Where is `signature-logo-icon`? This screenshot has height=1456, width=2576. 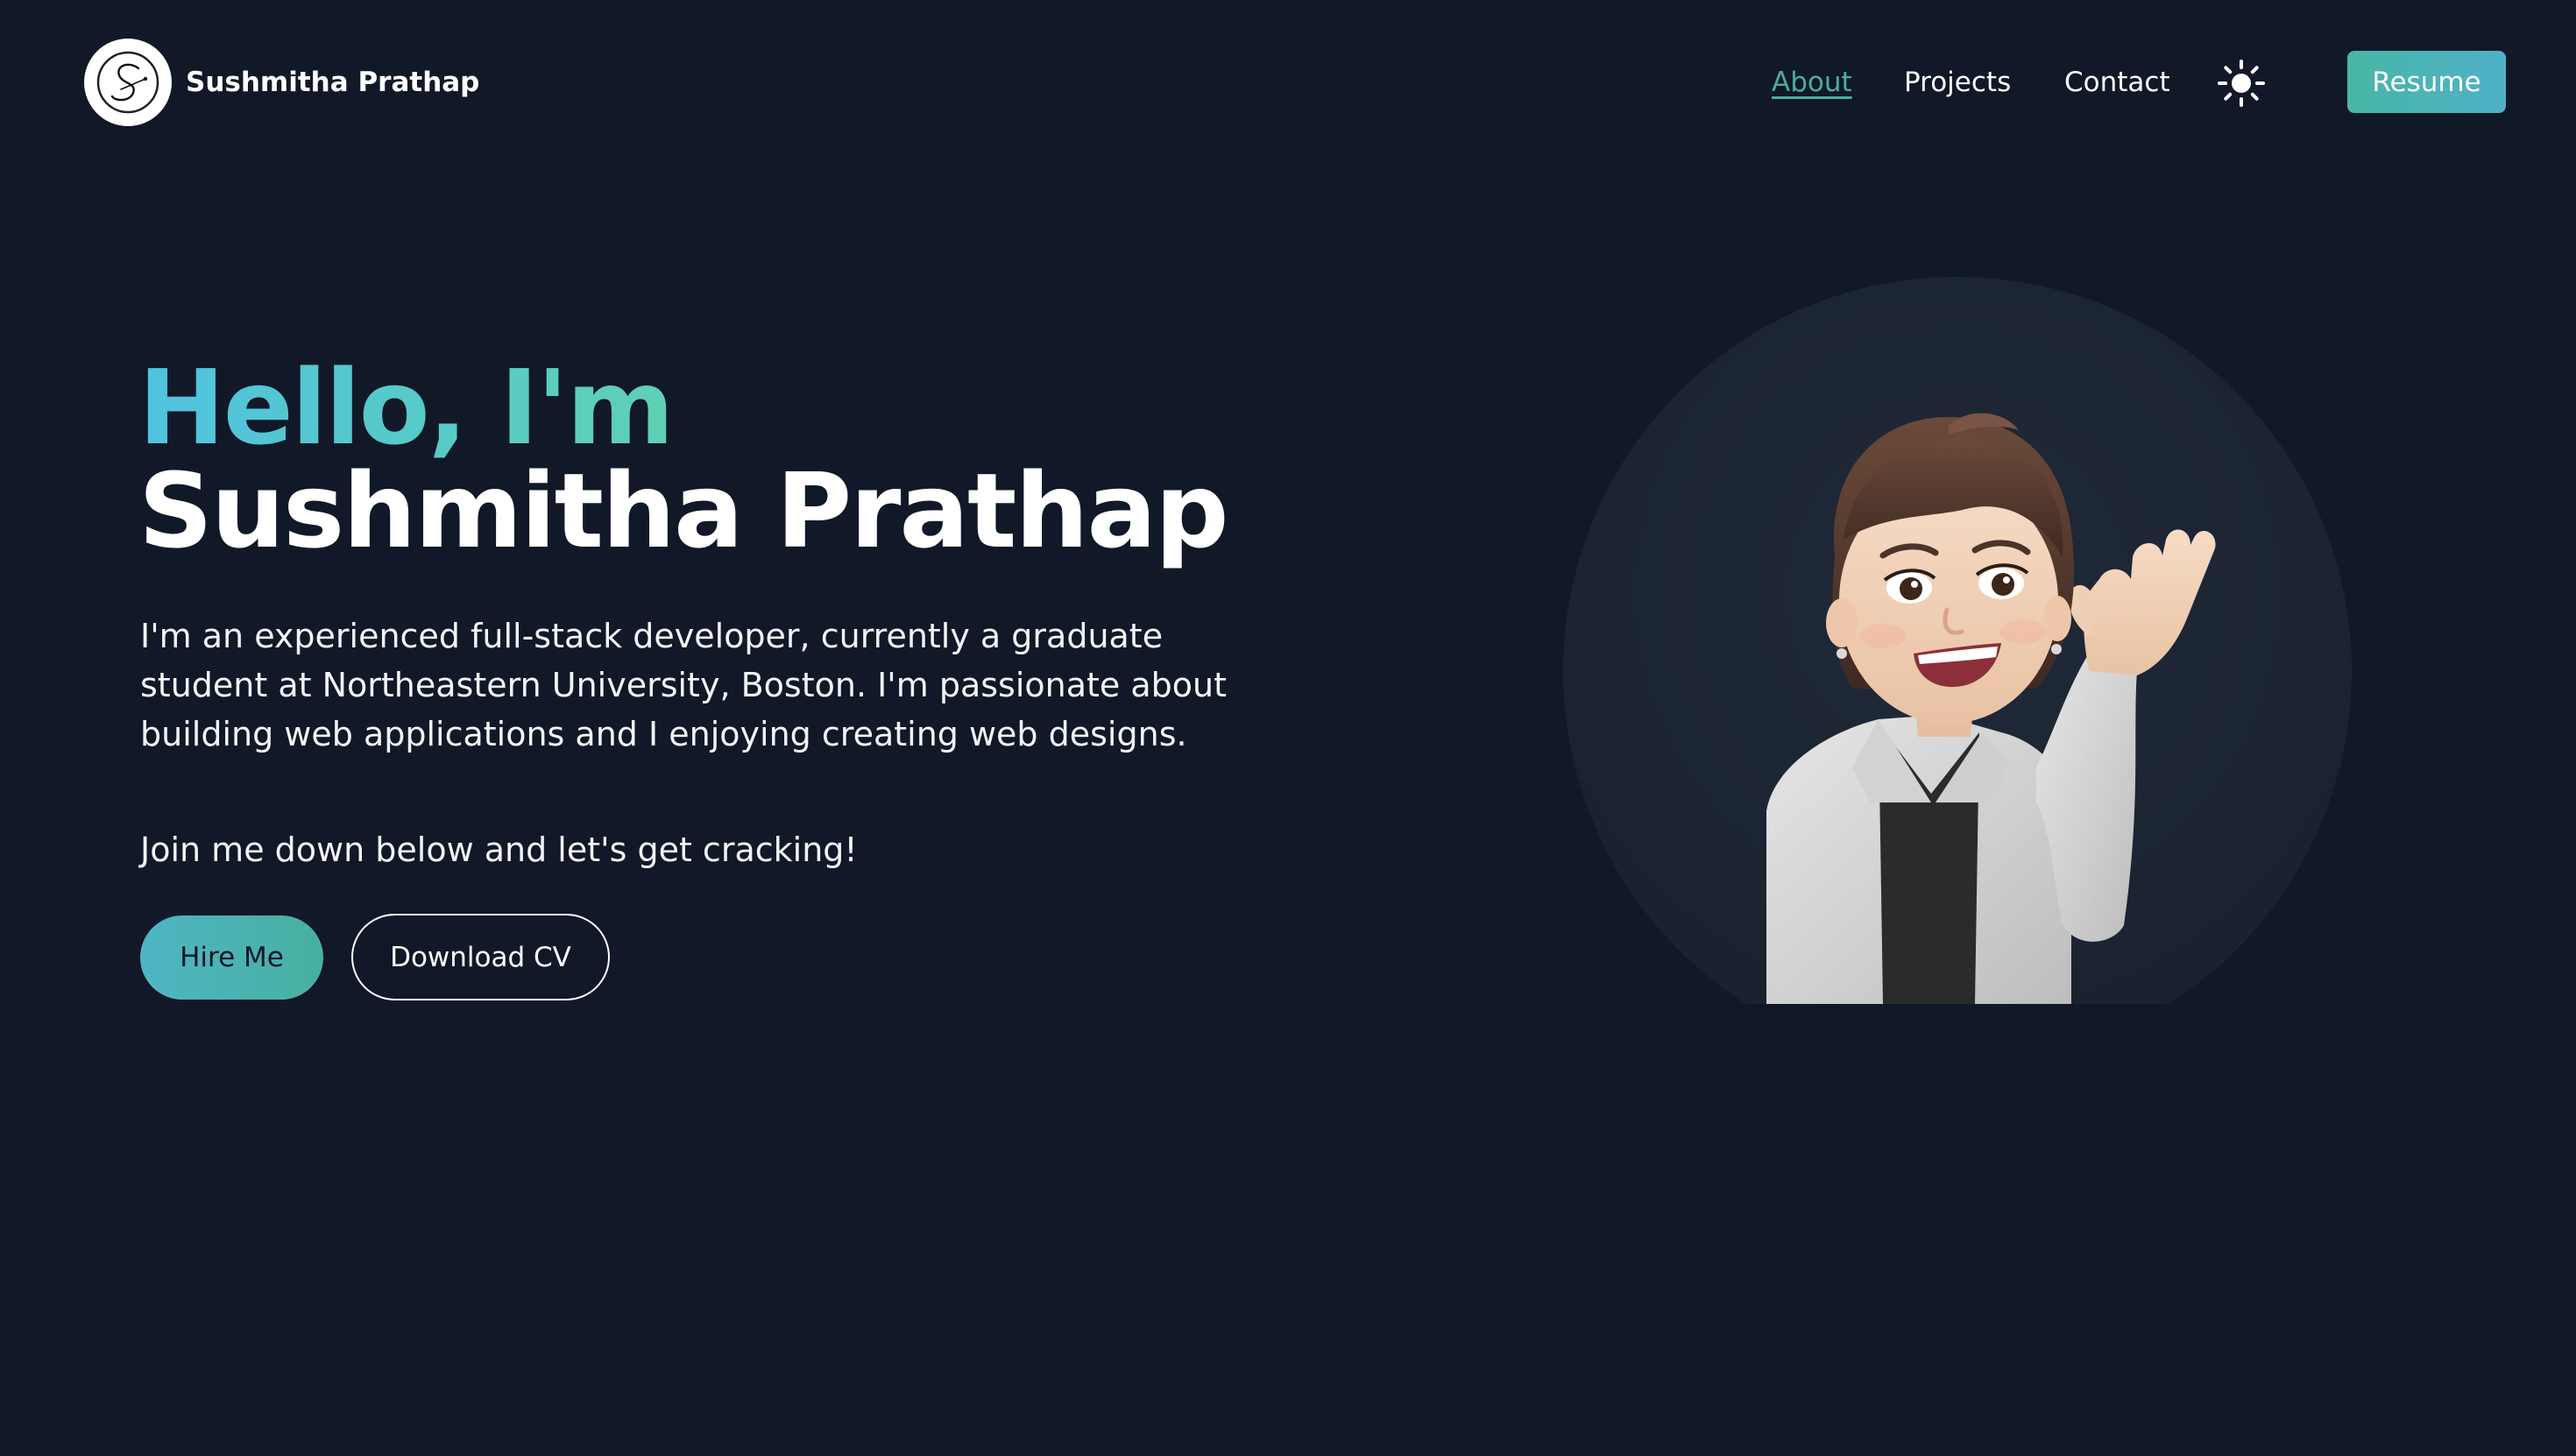
signature-logo-icon is located at coordinates (128, 82).